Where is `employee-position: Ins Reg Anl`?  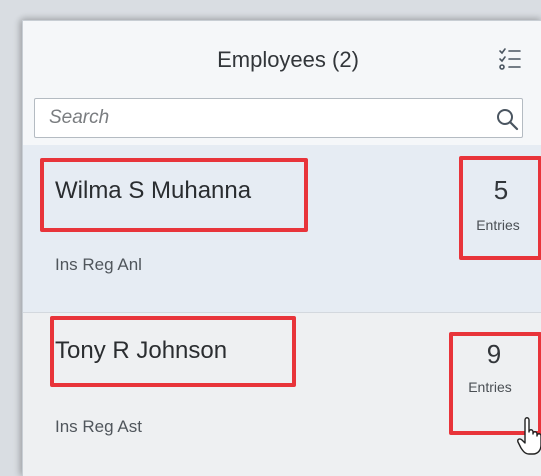
employee-position: Ins Reg Anl is located at coordinates (98, 264).